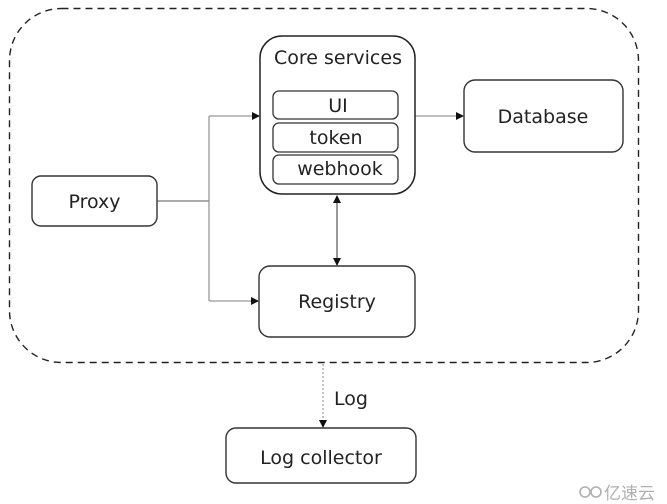 The image size is (667, 504). What do you see at coordinates (629, 494) in the screenshot?
I see `watermark-text: 亿速云` at bounding box center [629, 494].